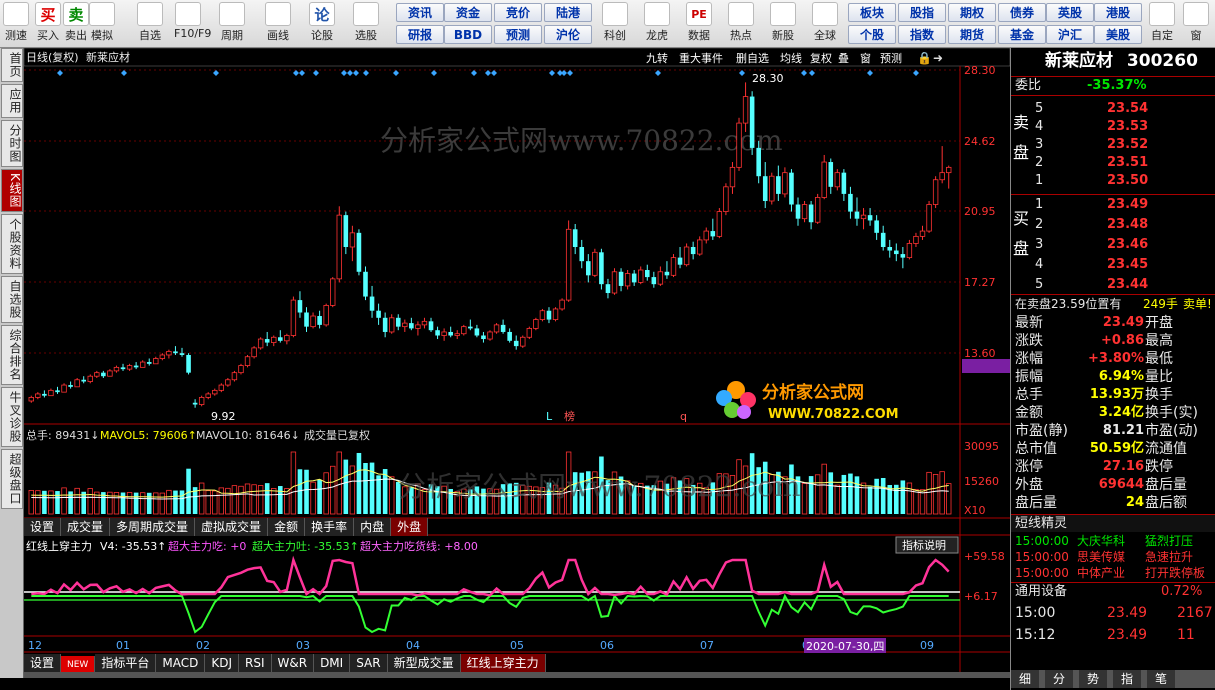 This screenshot has height=690, width=1215. I want to click on market-link2-1: 指数, so click(922, 34).